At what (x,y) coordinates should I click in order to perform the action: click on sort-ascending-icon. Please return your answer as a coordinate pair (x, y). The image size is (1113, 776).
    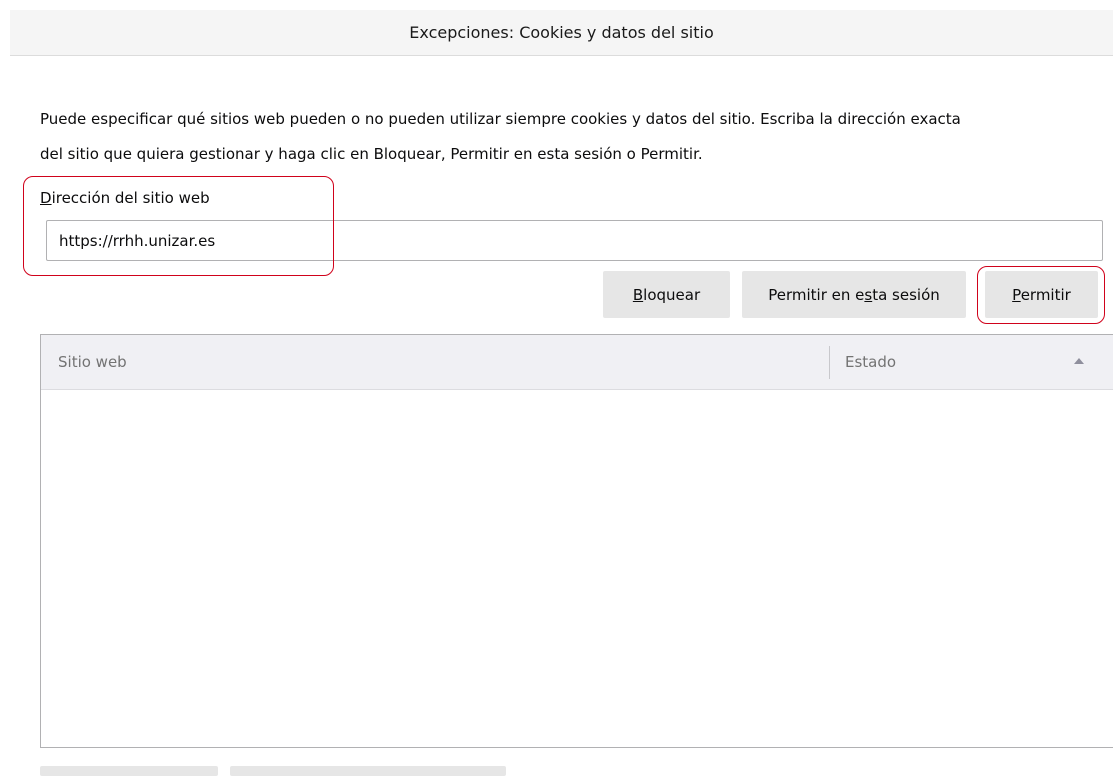
    Looking at the image, I should click on (1079, 361).